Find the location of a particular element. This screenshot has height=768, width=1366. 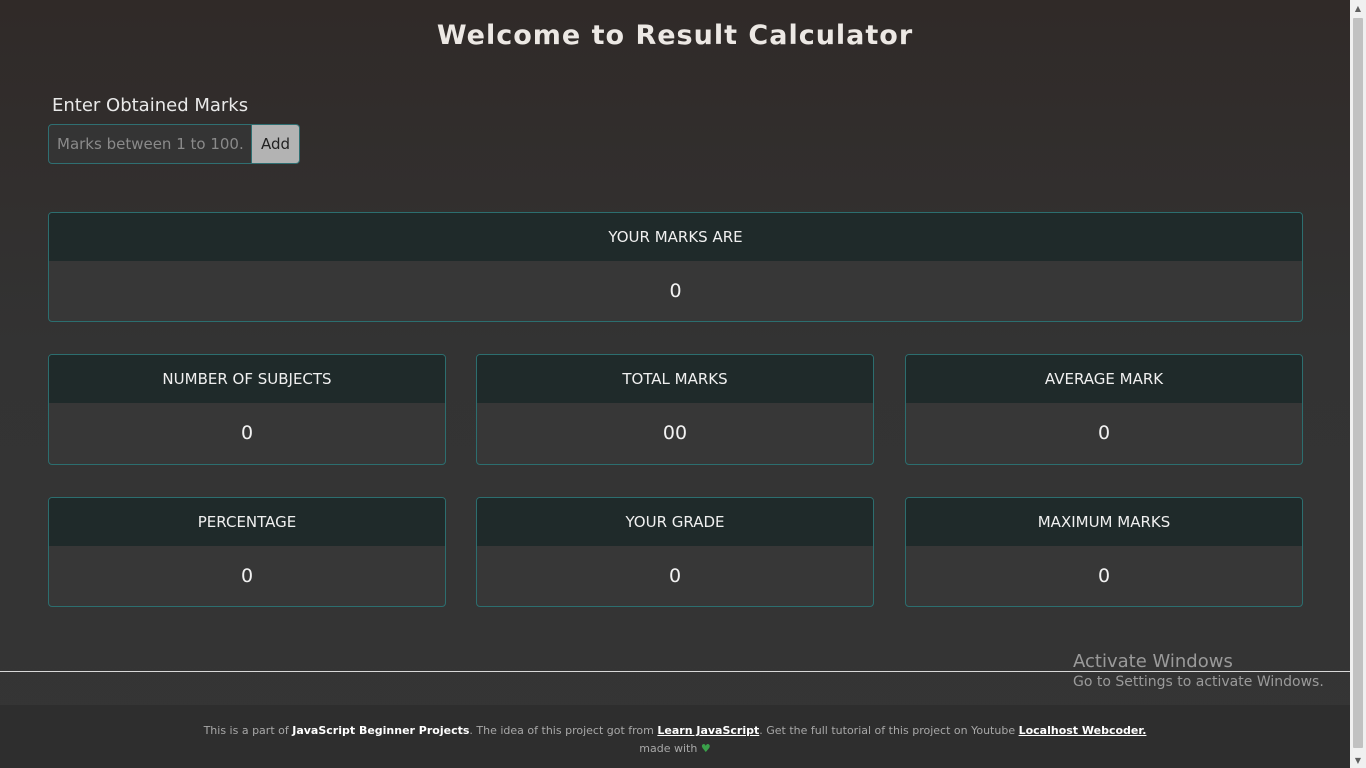

scrollbar-thumb is located at coordinates (1358, 383).